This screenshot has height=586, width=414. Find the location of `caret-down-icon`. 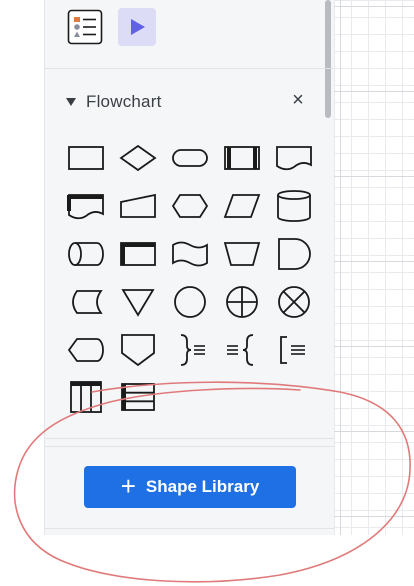

caret-down-icon is located at coordinates (71, 102).